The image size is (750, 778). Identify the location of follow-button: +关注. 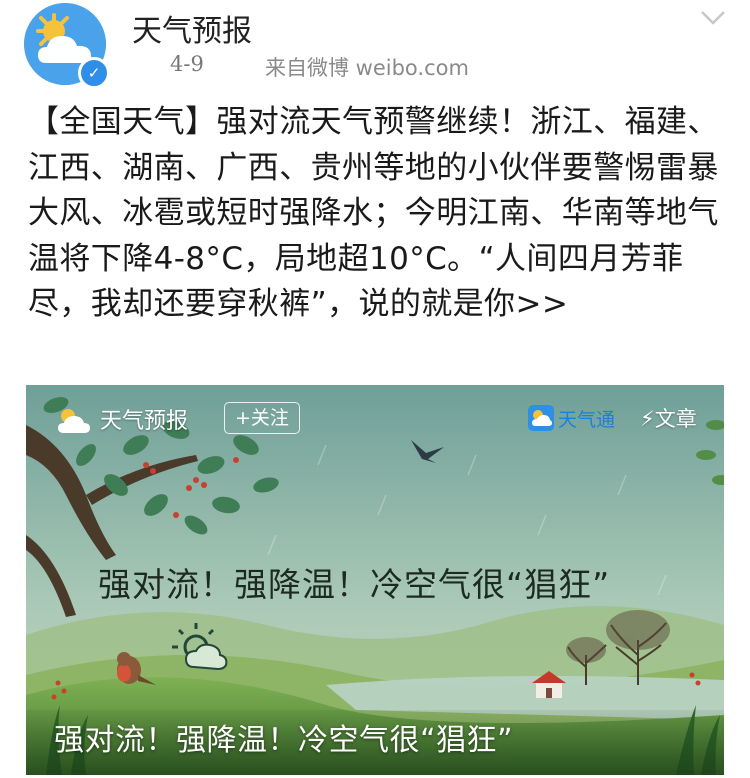
(262, 418).